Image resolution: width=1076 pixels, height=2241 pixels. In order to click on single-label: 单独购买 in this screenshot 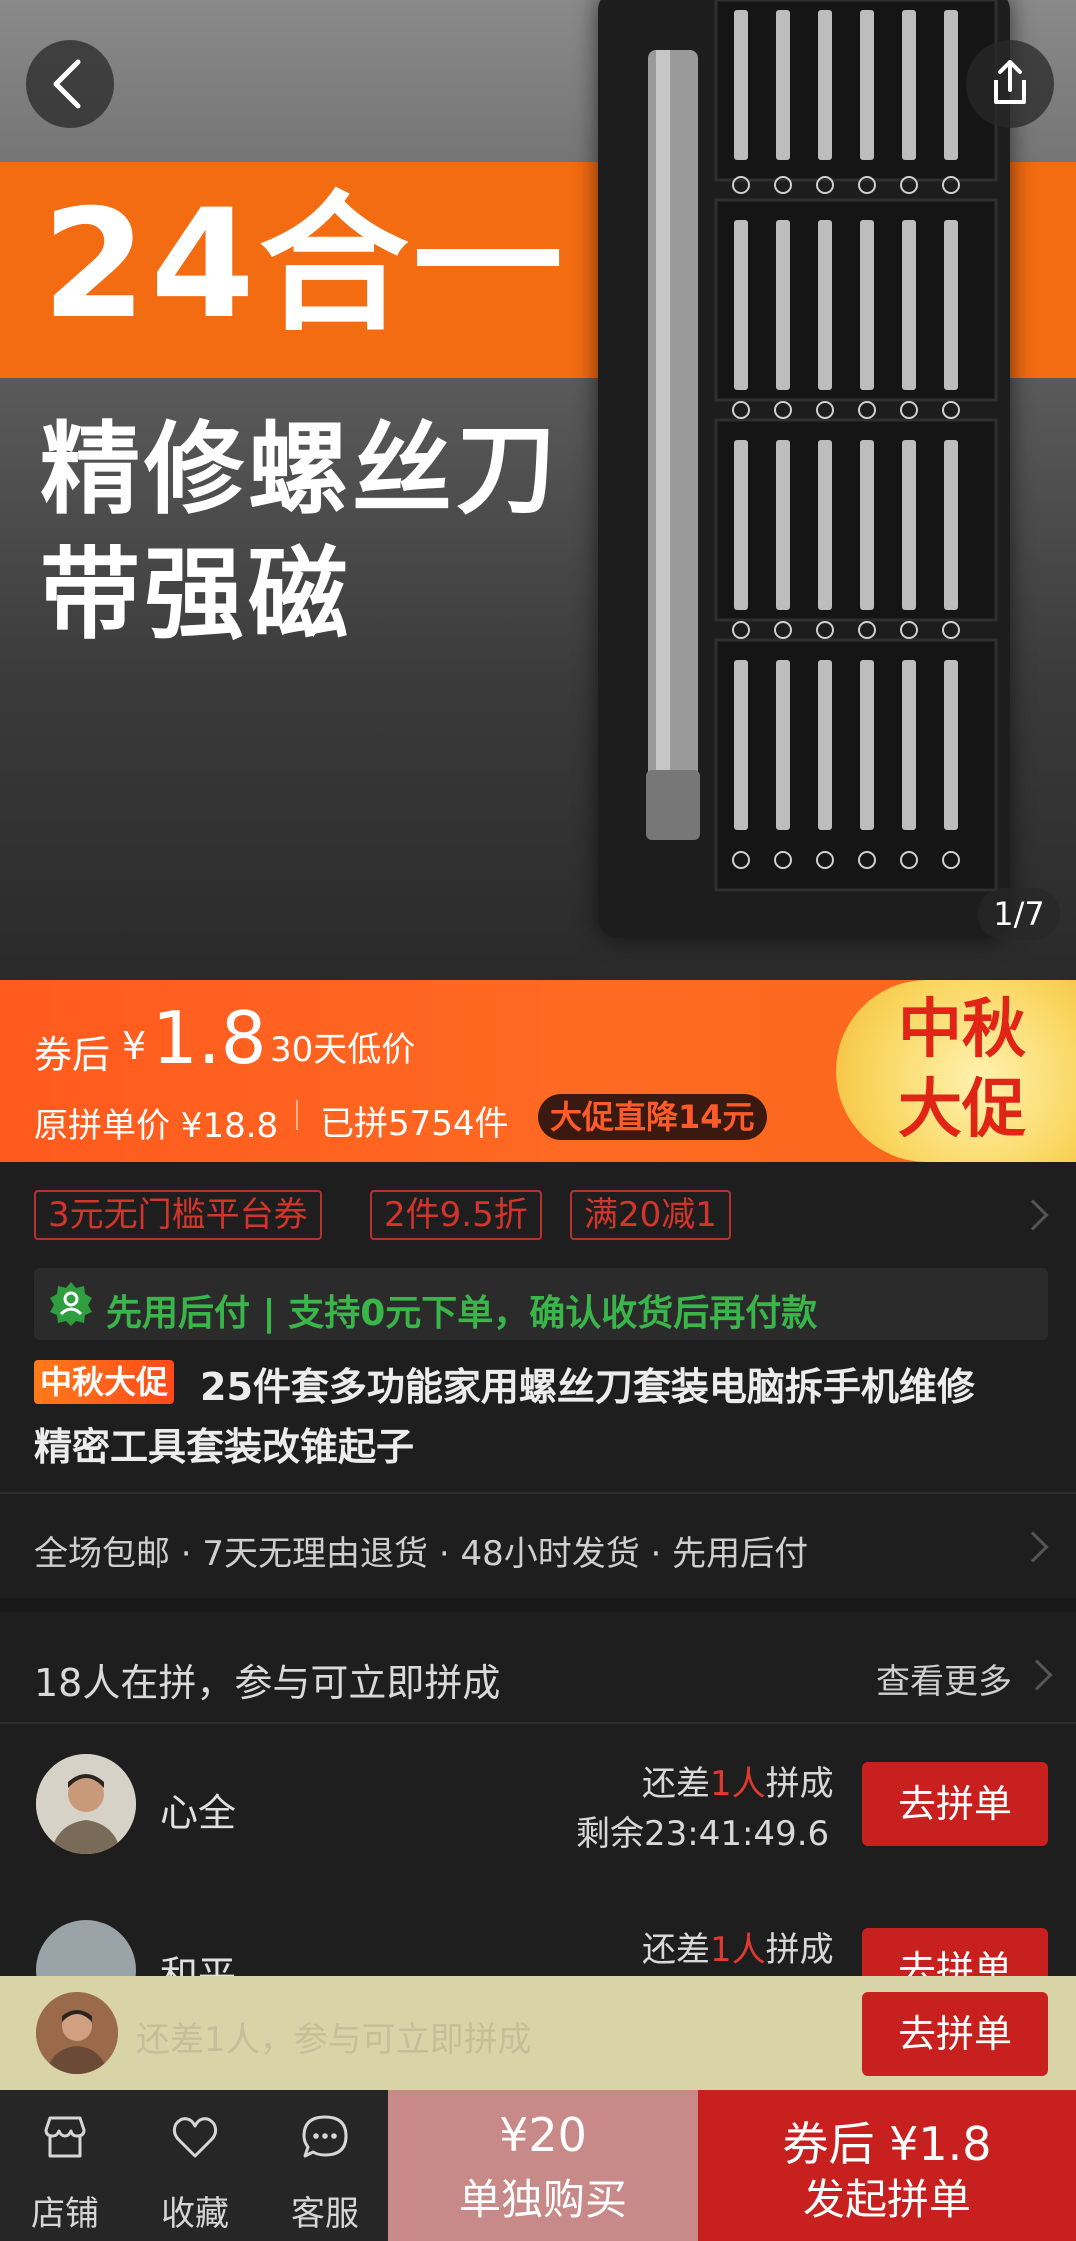, I will do `click(542, 2199)`.